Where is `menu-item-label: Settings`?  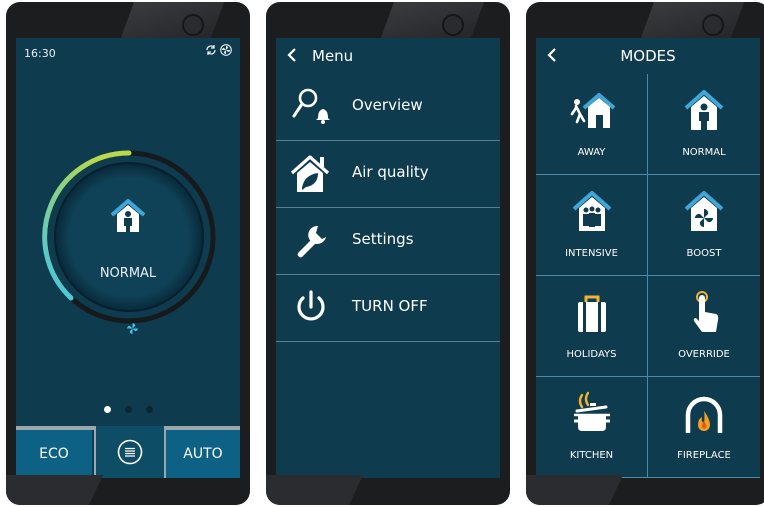 menu-item-label: Settings is located at coordinates (383, 239).